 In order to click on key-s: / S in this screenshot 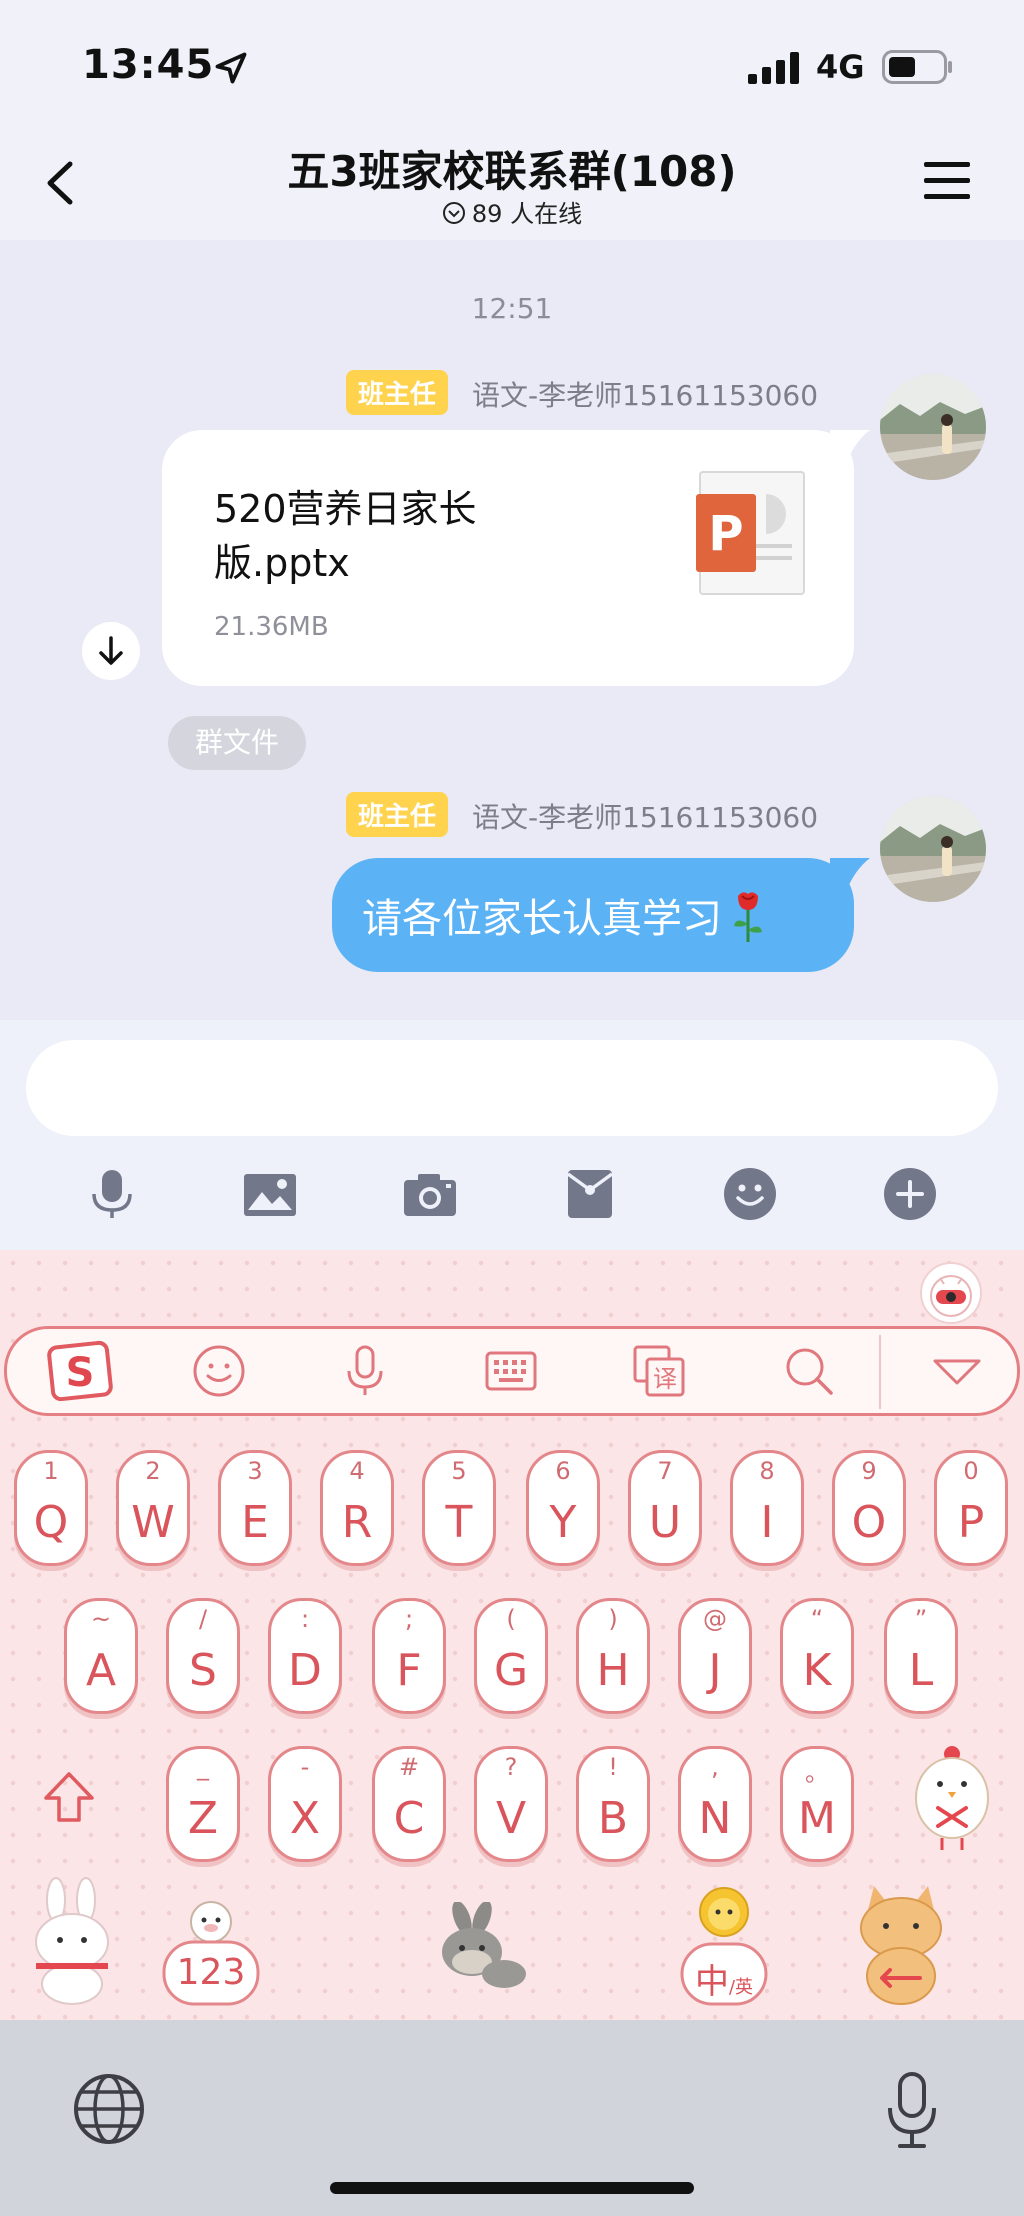, I will do `click(203, 1656)`.